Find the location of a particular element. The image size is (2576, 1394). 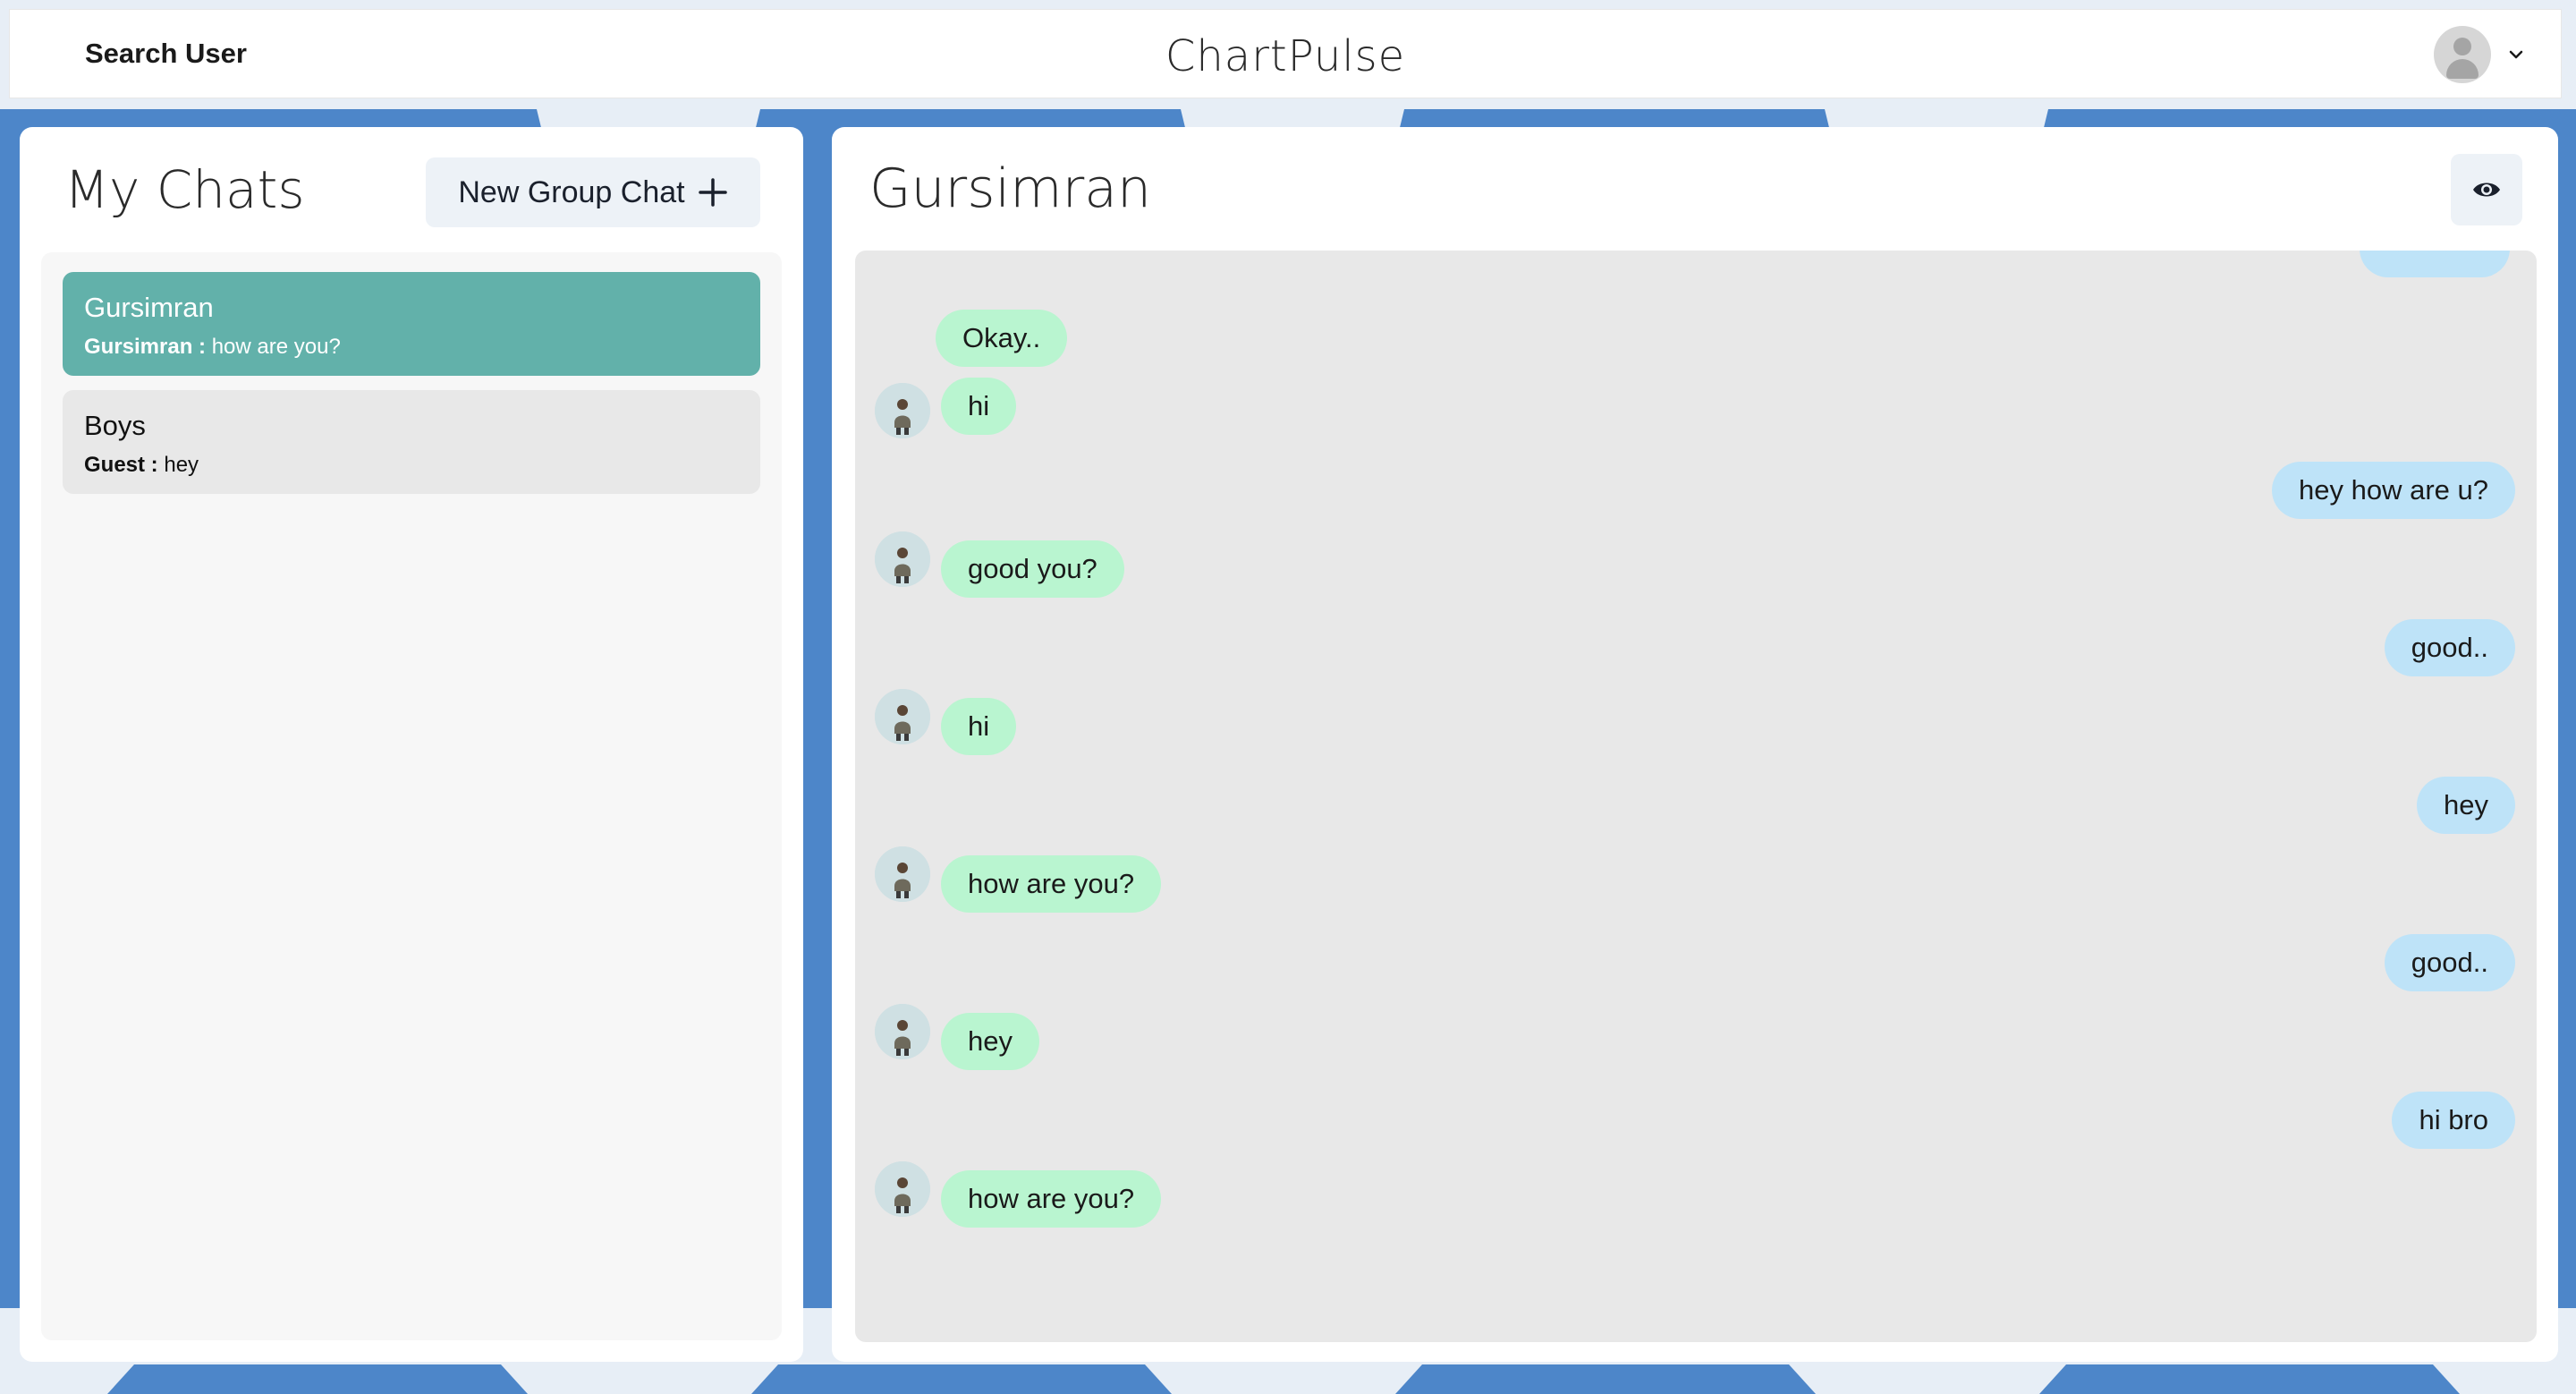

chat-name: Boys is located at coordinates (115, 425).